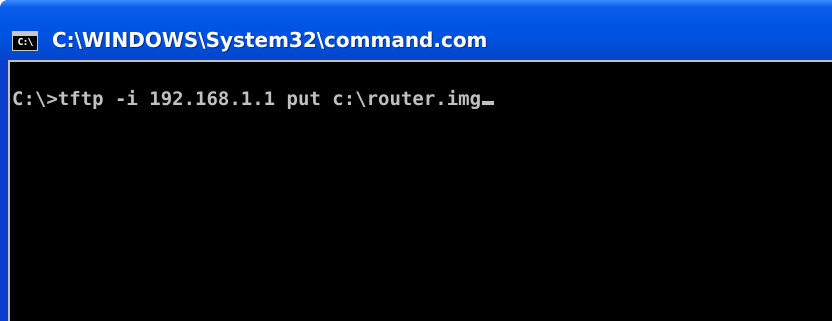  Describe the element at coordinates (35, 99) in the screenshot. I see `prompt: C:\>` at that location.